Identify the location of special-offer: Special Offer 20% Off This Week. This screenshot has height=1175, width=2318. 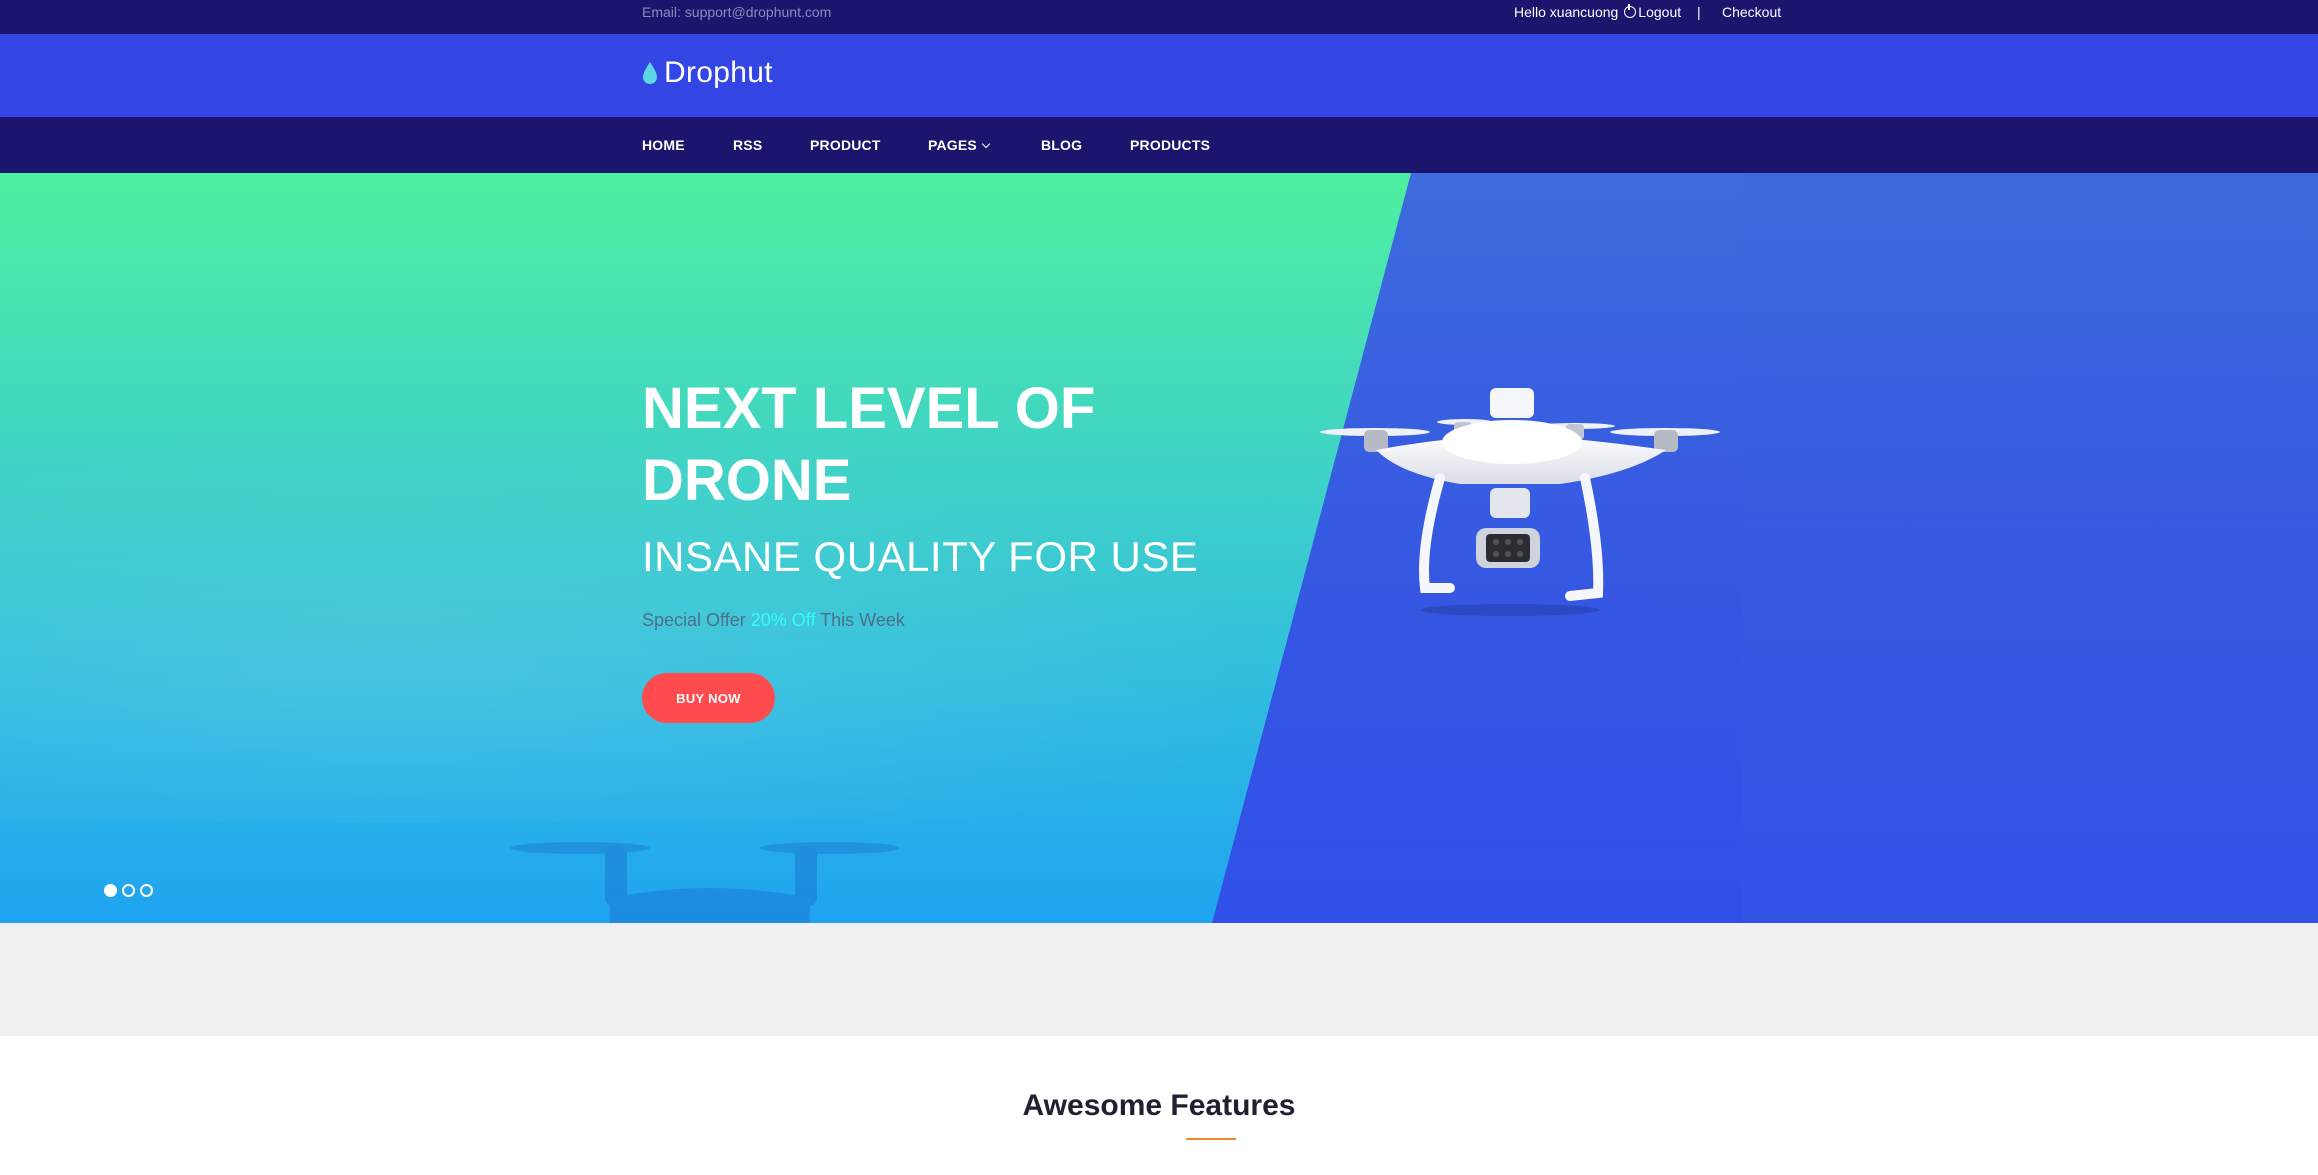
(773, 620).